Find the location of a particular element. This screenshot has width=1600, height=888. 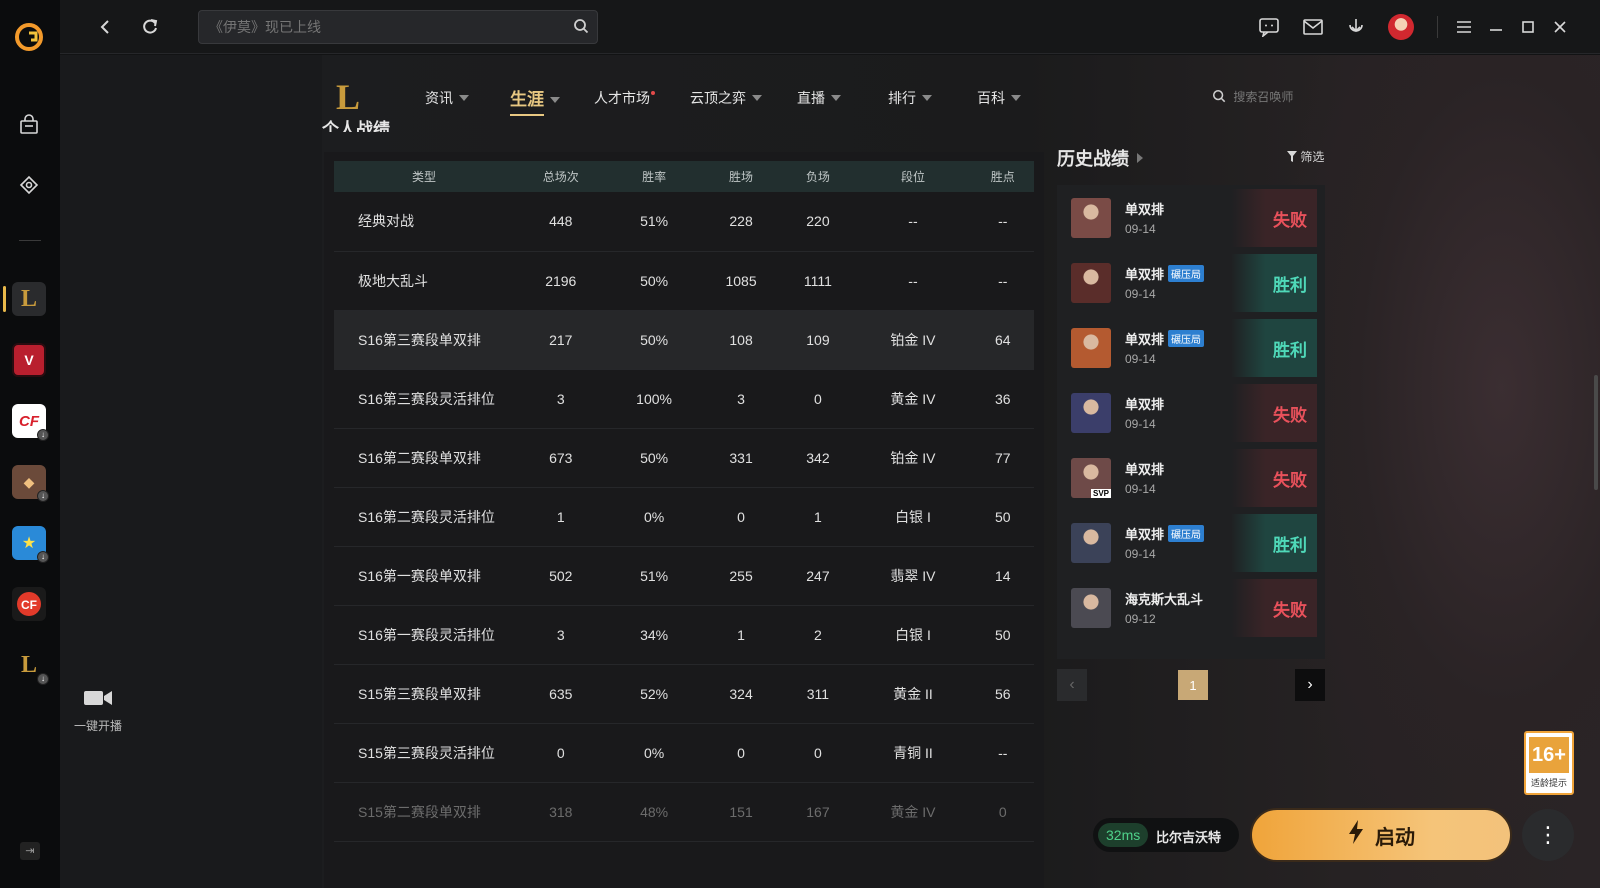

table-cell: 2 is located at coordinates (818, 635).